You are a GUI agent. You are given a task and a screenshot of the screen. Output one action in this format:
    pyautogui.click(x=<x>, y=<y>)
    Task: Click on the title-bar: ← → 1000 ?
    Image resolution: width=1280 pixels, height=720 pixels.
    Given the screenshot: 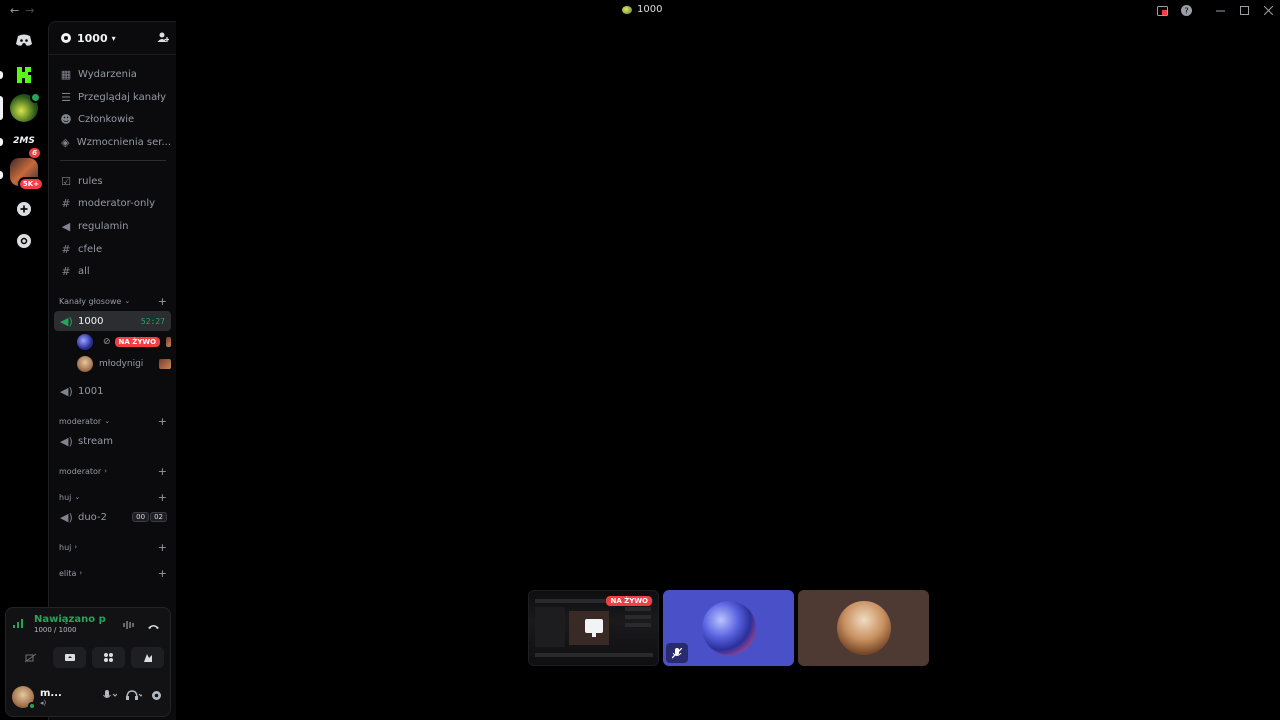 What is the action you would take?
    pyautogui.click(x=640, y=10)
    